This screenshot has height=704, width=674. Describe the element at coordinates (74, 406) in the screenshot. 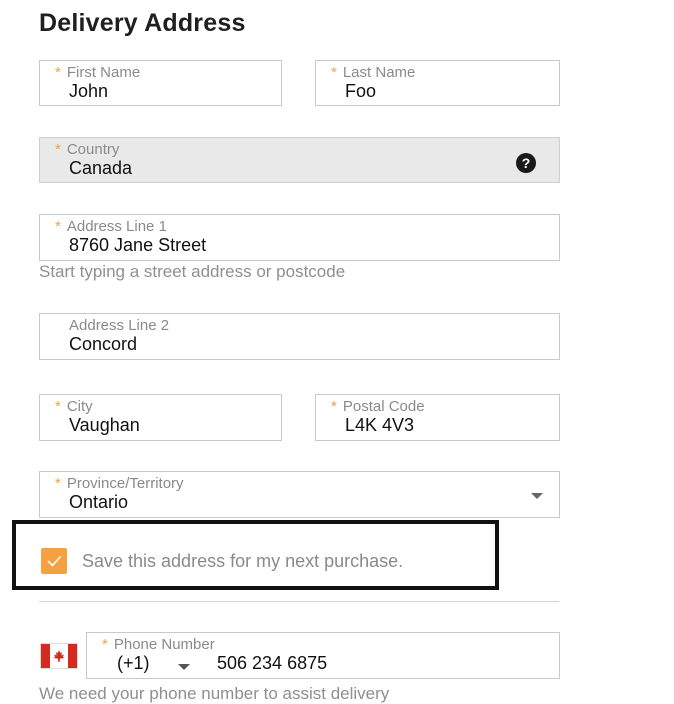

I see `city-label: * City` at that location.